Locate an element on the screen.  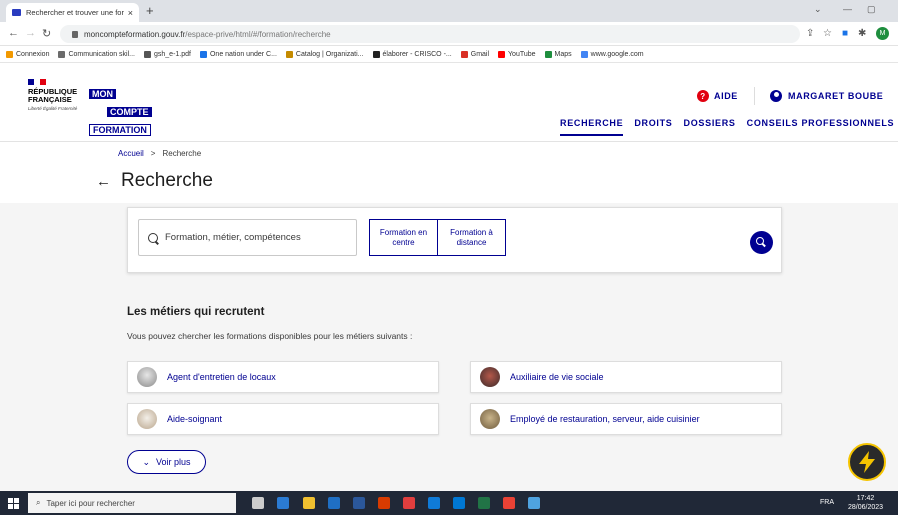
search-button-icon is located at coordinates (760, 241).